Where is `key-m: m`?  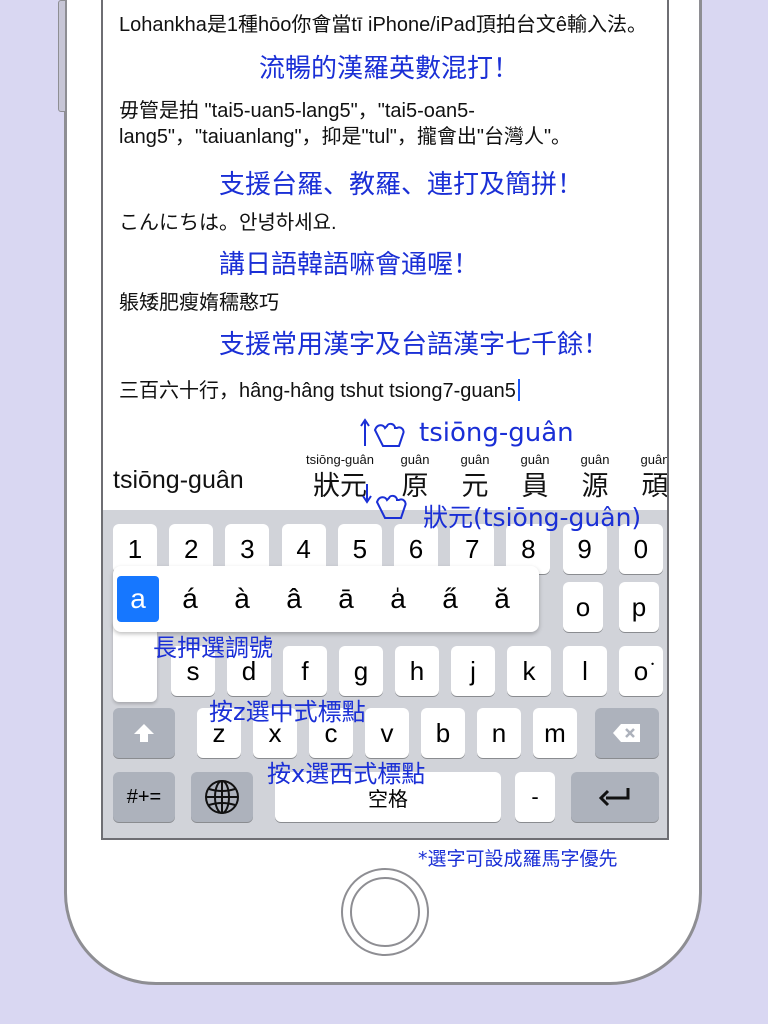 key-m: m is located at coordinates (555, 733).